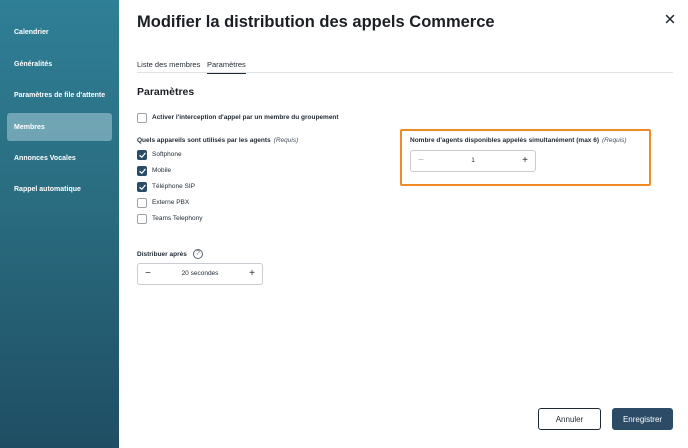 Image resolution: width=688 pixels, height=448 pixels. I want to click on externe-pbx-checkbox, so click(142, 203).